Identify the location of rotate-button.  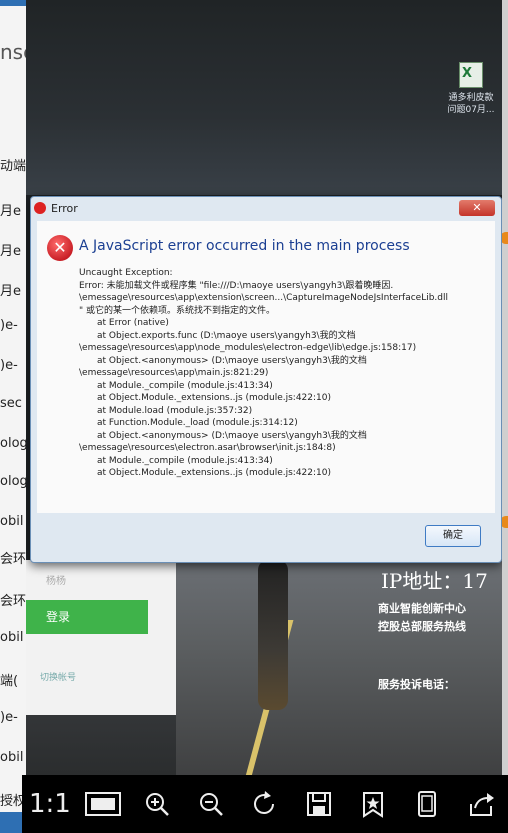
(265, 804).